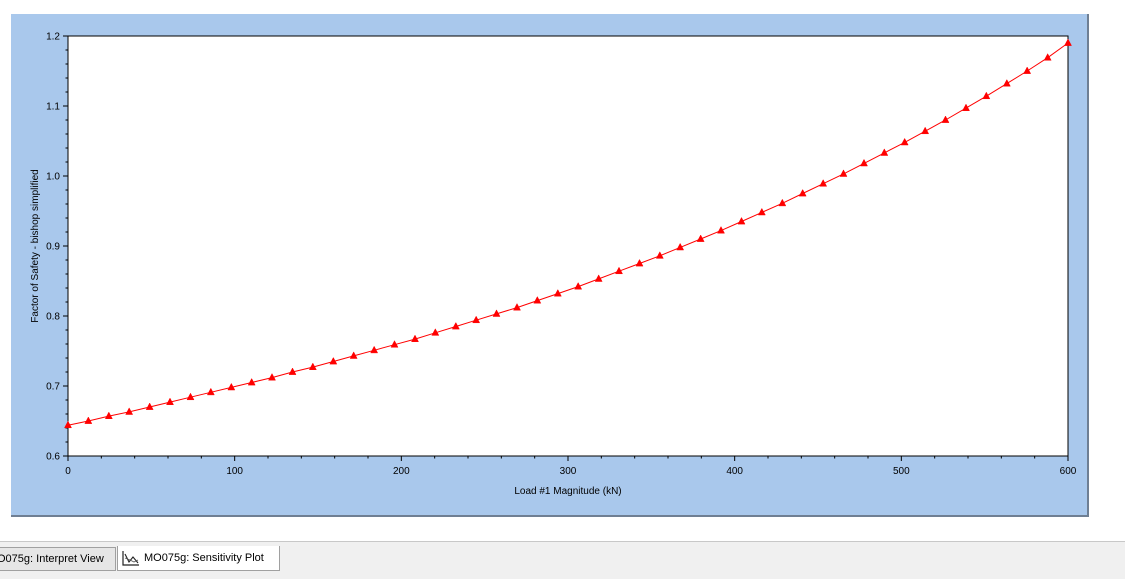 The height and width of the screenshot is (579, 1125). I want to click on y-tick-label: 0.6, so click(53, 457).